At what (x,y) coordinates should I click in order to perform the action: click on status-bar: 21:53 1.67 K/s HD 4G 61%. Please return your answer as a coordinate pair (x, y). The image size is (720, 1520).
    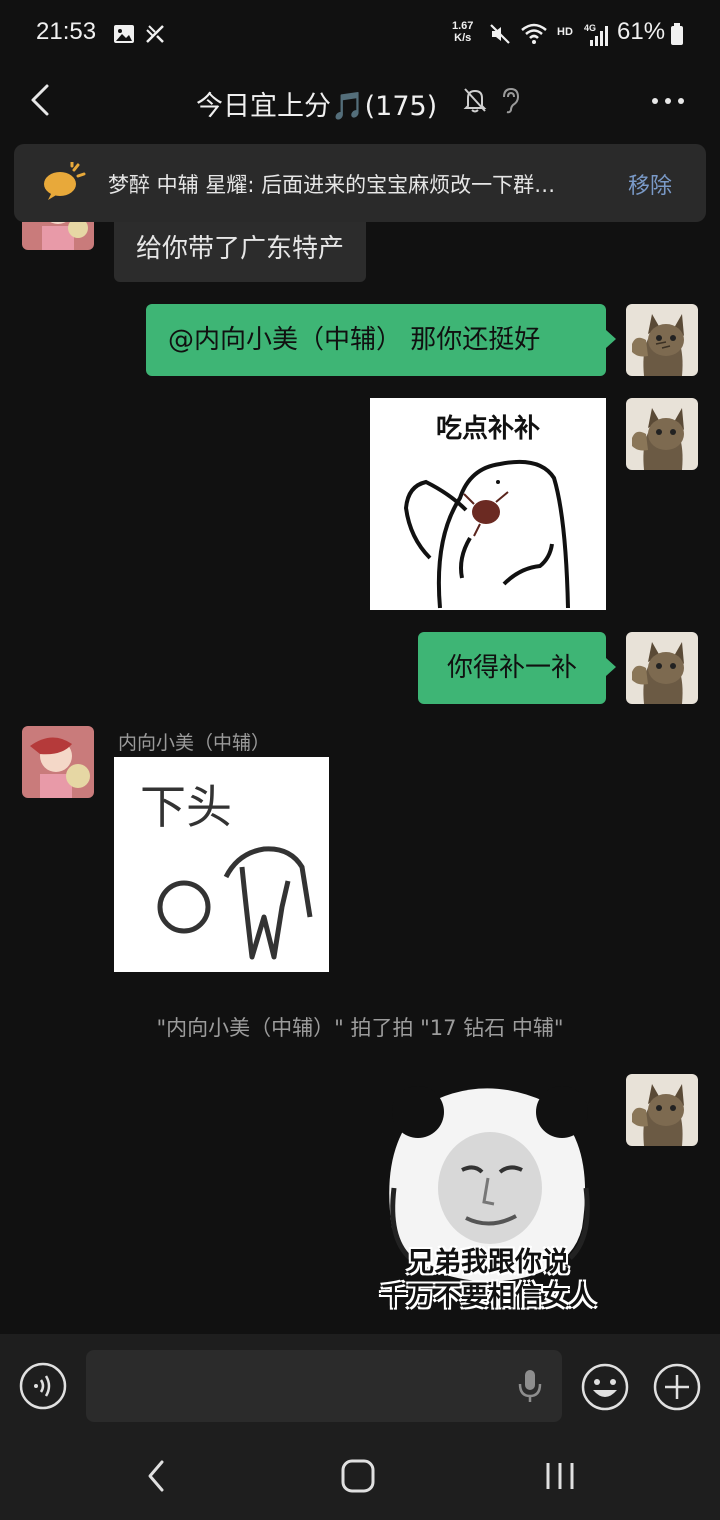
    Looking at the image, I should click on (360, 33).